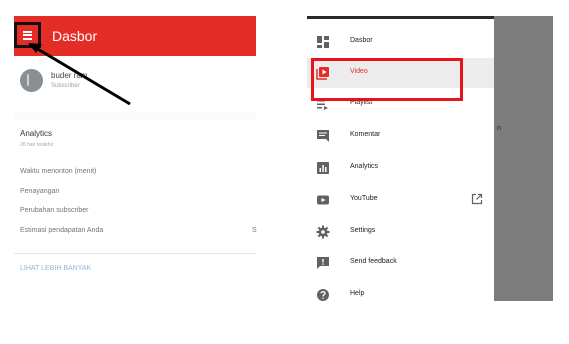  I want to click on menu-button, so click(27, 35).